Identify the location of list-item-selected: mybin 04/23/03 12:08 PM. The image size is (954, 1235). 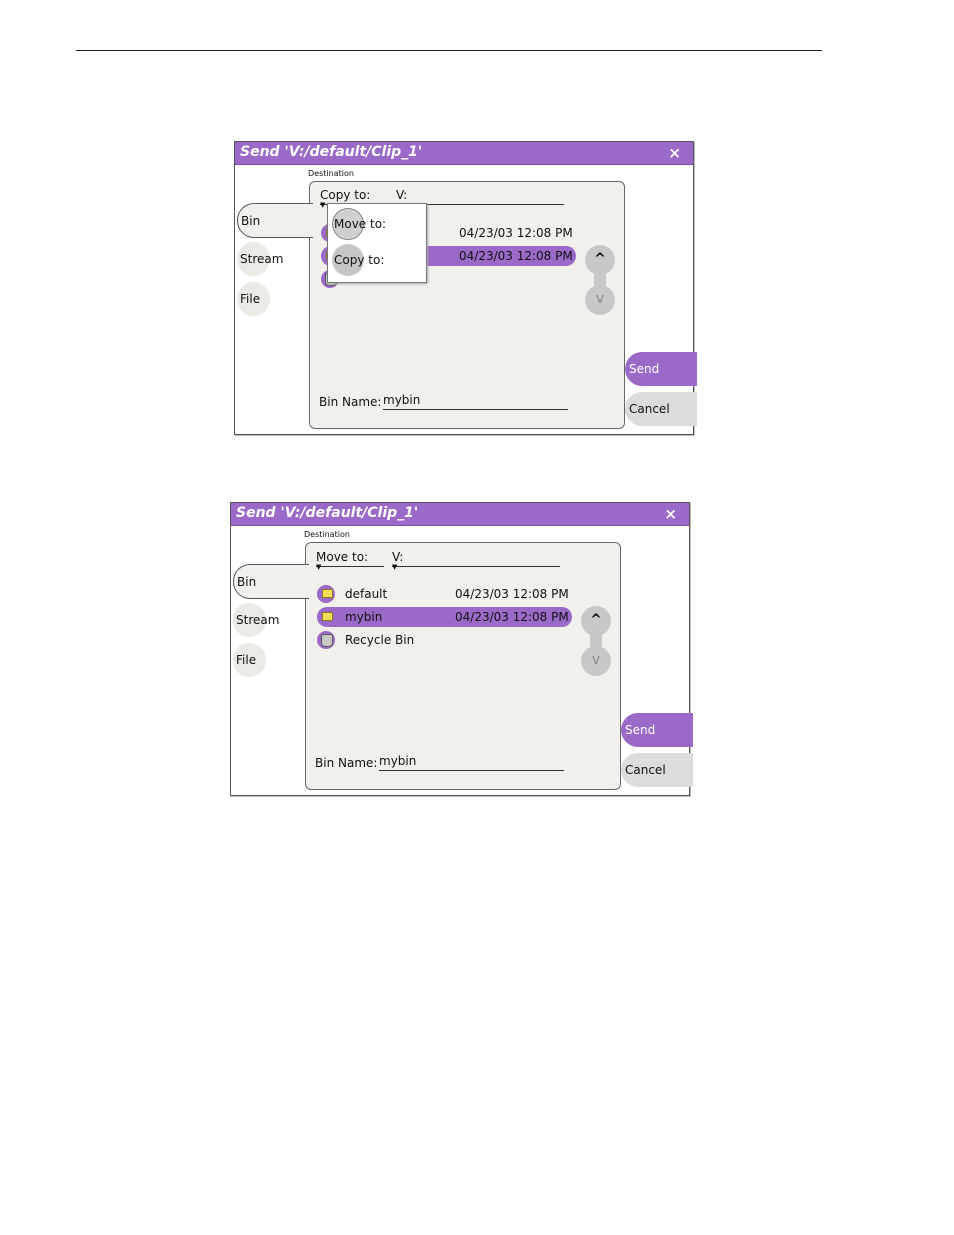
(444, 617).